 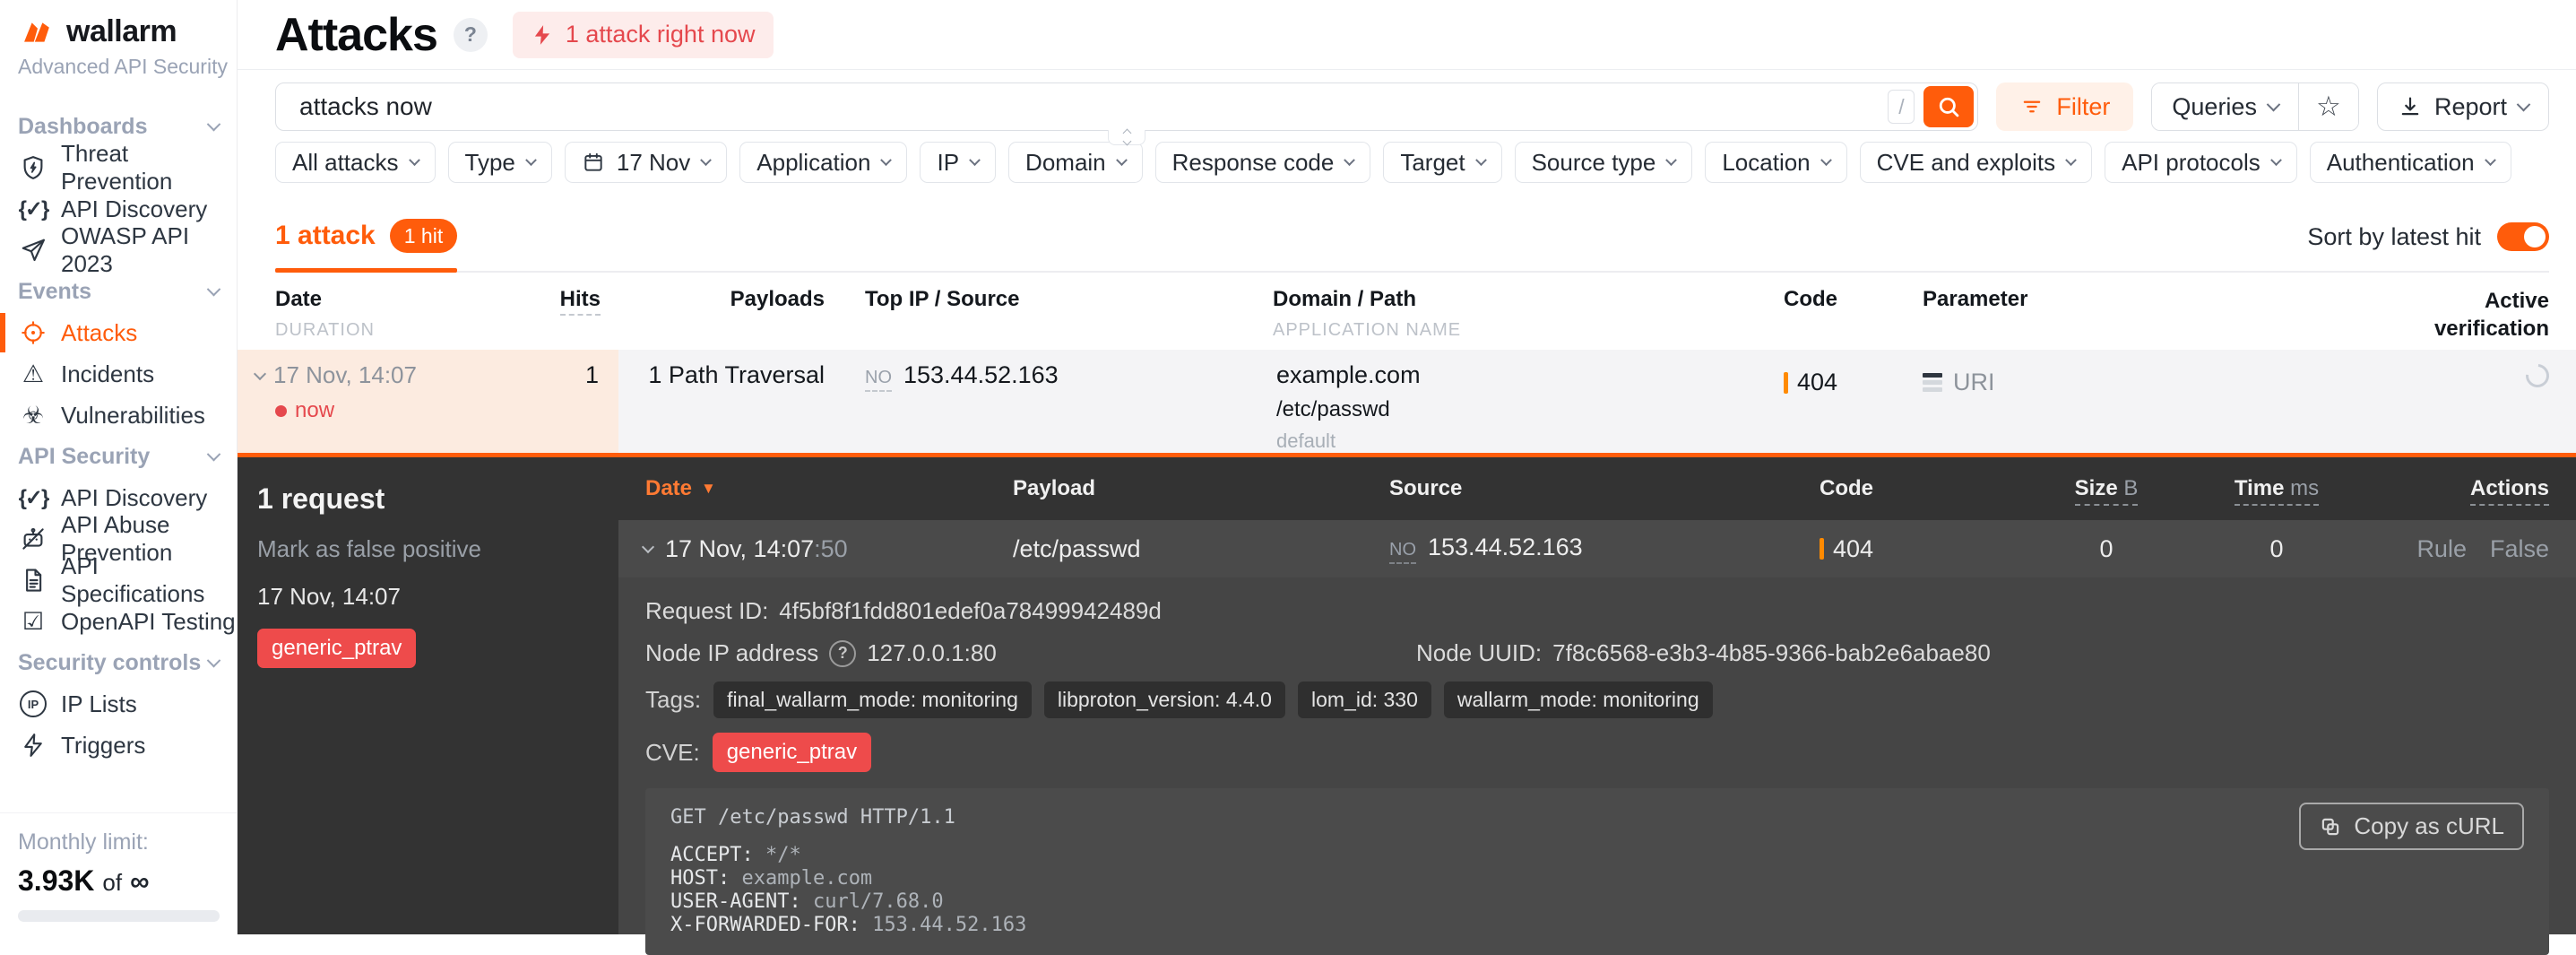 I want to click on queries-button: Queries, so click(x=2225, y=106).